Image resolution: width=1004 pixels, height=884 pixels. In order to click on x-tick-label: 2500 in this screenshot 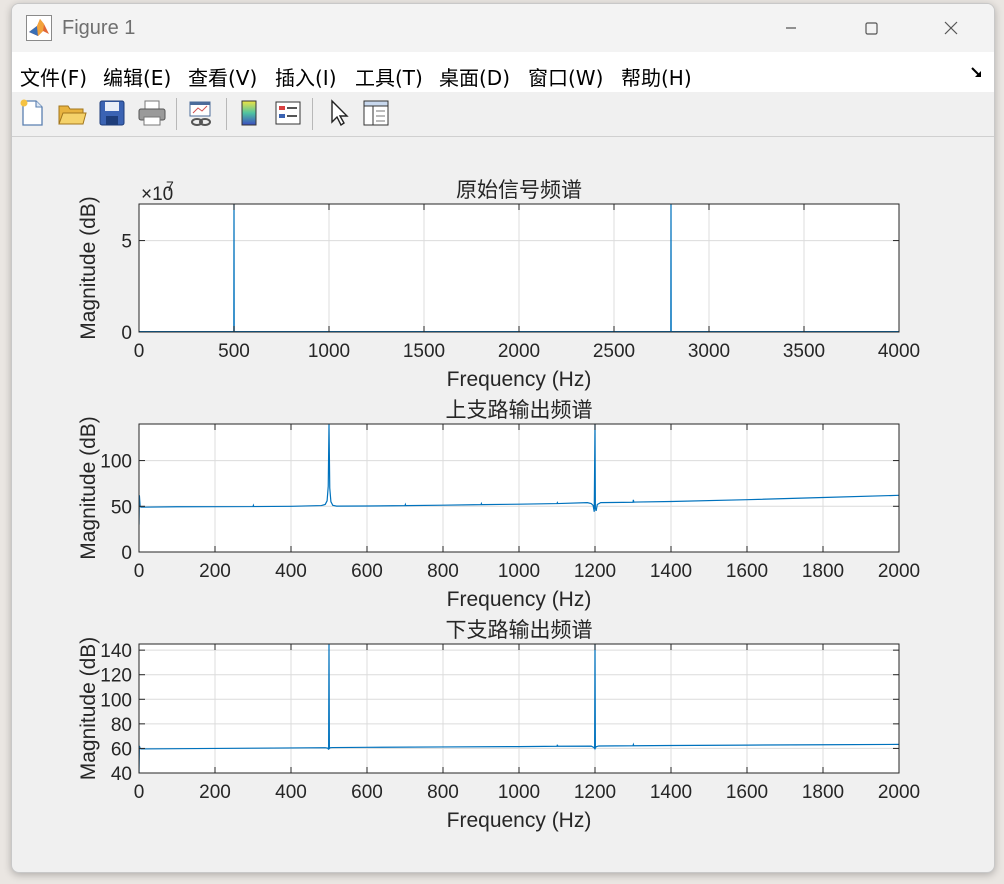, I will do `click(614, 351)`.